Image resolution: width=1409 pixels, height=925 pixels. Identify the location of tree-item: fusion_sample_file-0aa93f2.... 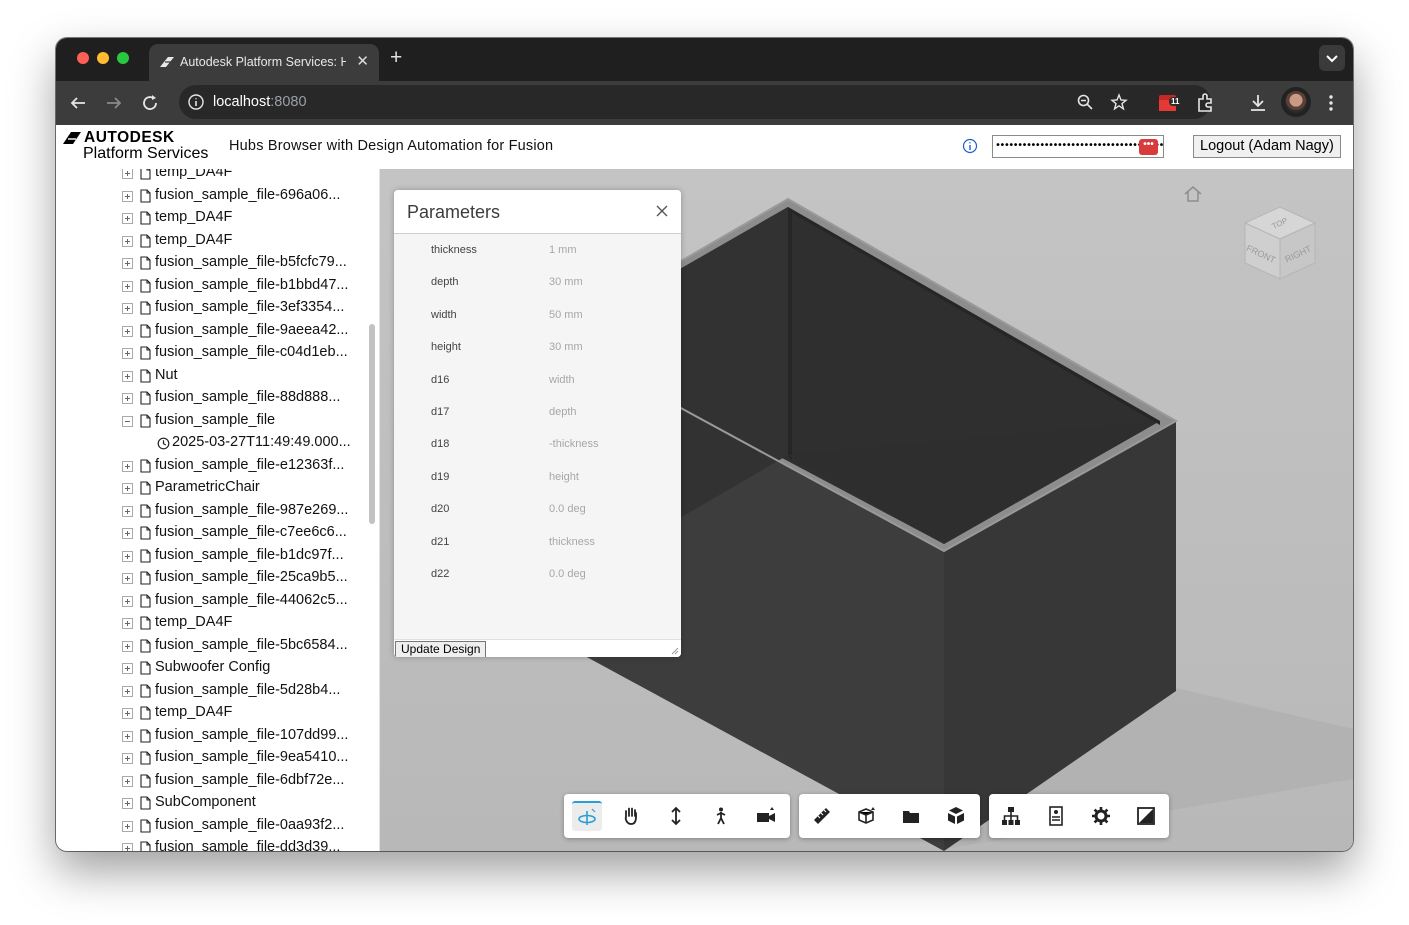
(211, 826).